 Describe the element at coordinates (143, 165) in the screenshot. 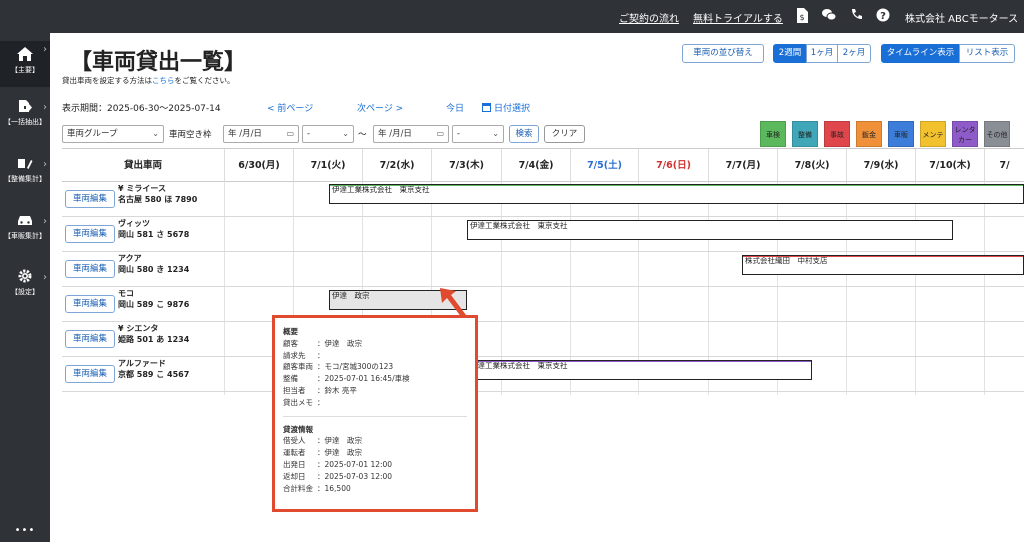

I see `vehicle-column-header: 貸出車両` at that location.